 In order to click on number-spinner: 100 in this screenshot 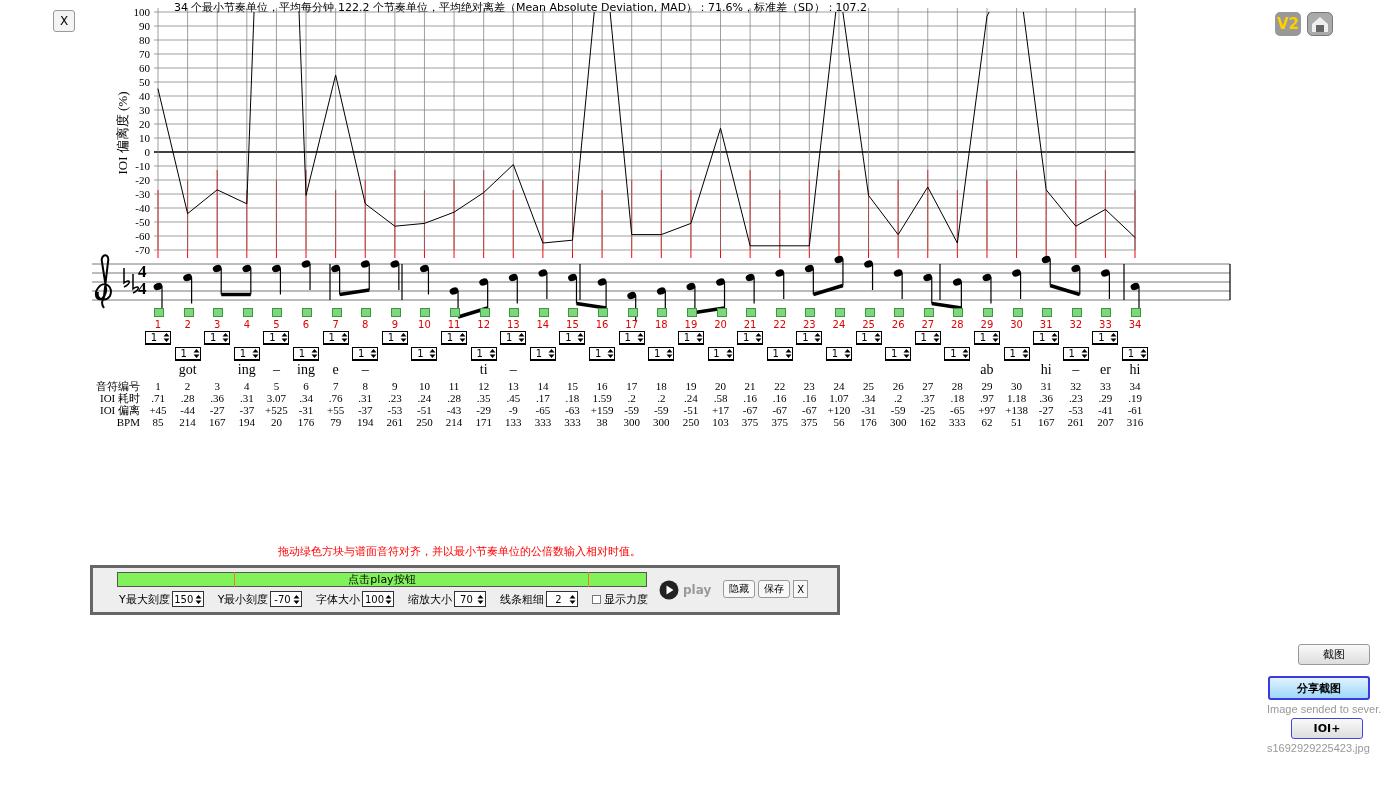, I will do `click(378, 599)`.